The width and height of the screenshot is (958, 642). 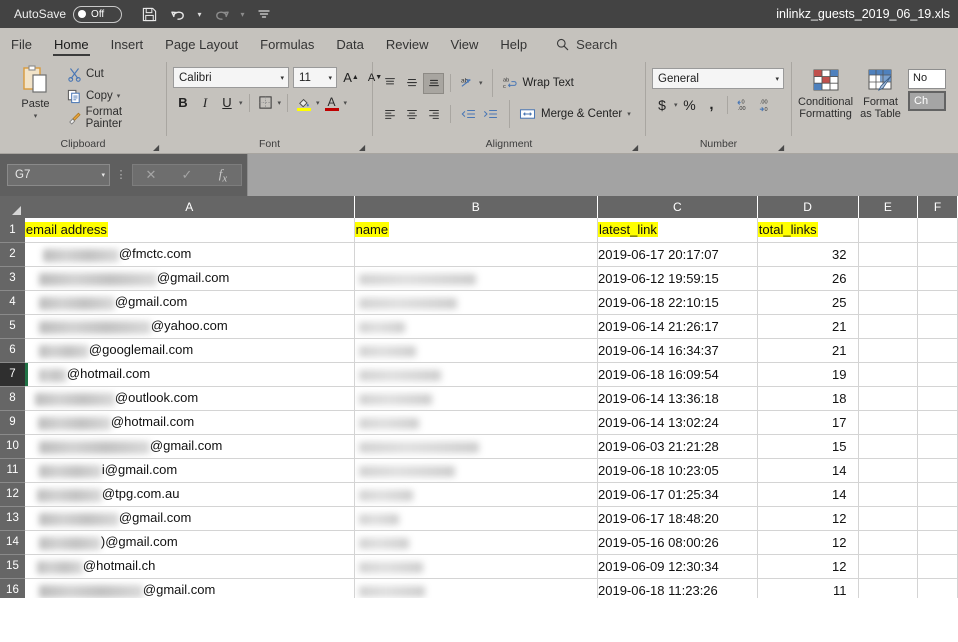 I want to click on currency-button: $, so click(x=662, y=104).